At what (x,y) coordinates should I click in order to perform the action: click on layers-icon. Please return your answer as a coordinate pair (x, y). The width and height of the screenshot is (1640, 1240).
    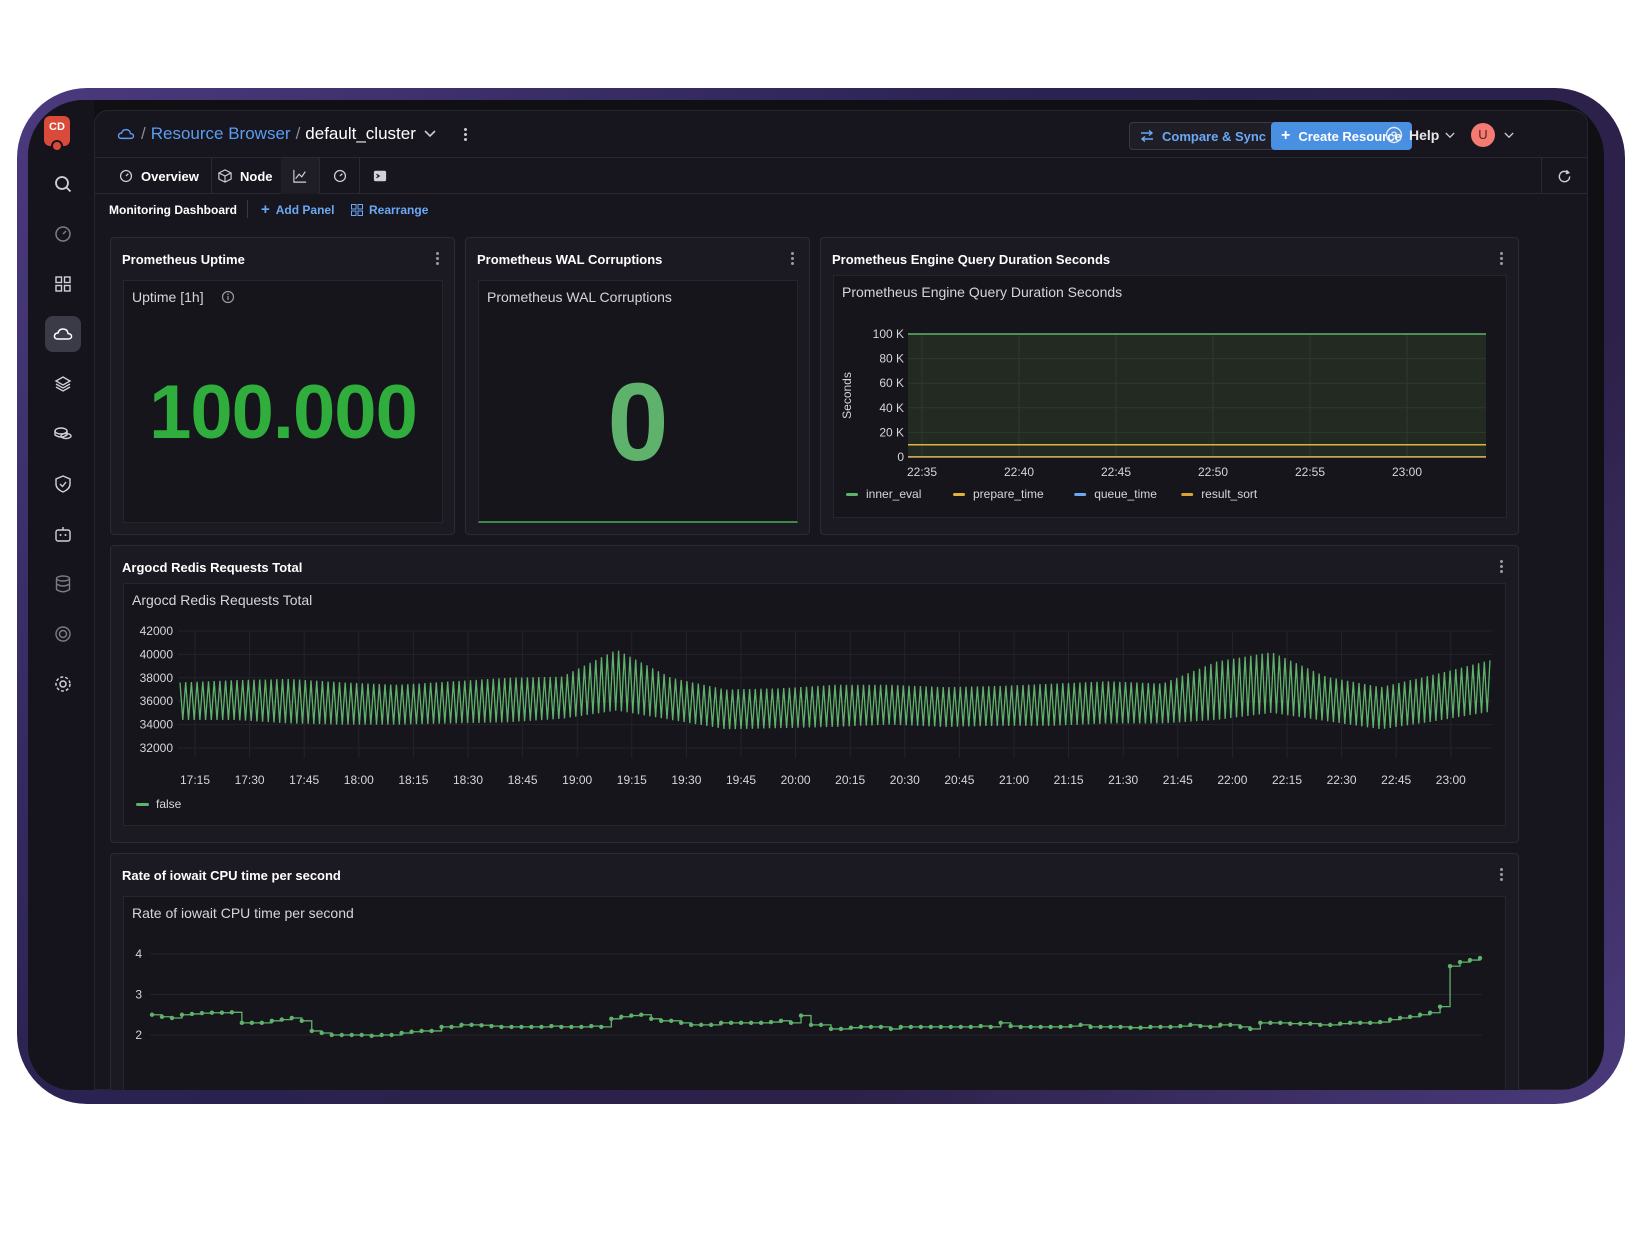
    Looking at the image, I should click on (63, 384).